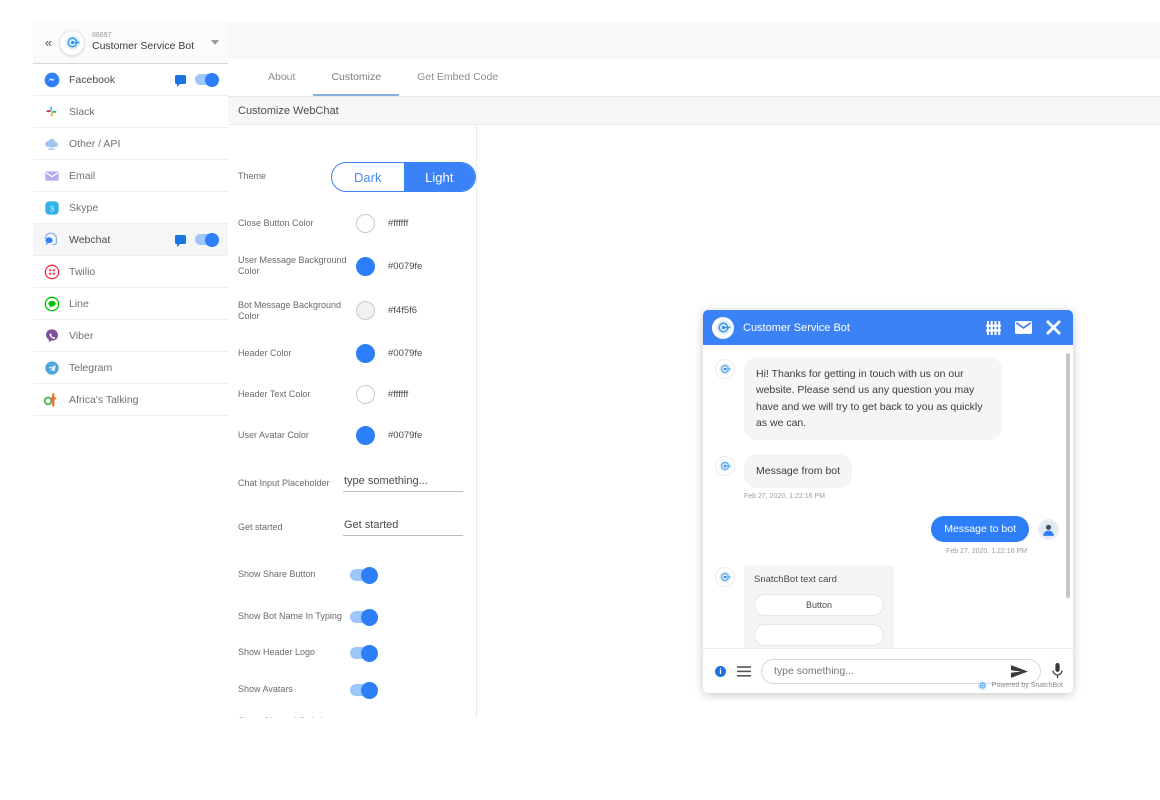 This screenshot has height=800, width=1160. I want to click on tab-about: About, so click(281, 77).